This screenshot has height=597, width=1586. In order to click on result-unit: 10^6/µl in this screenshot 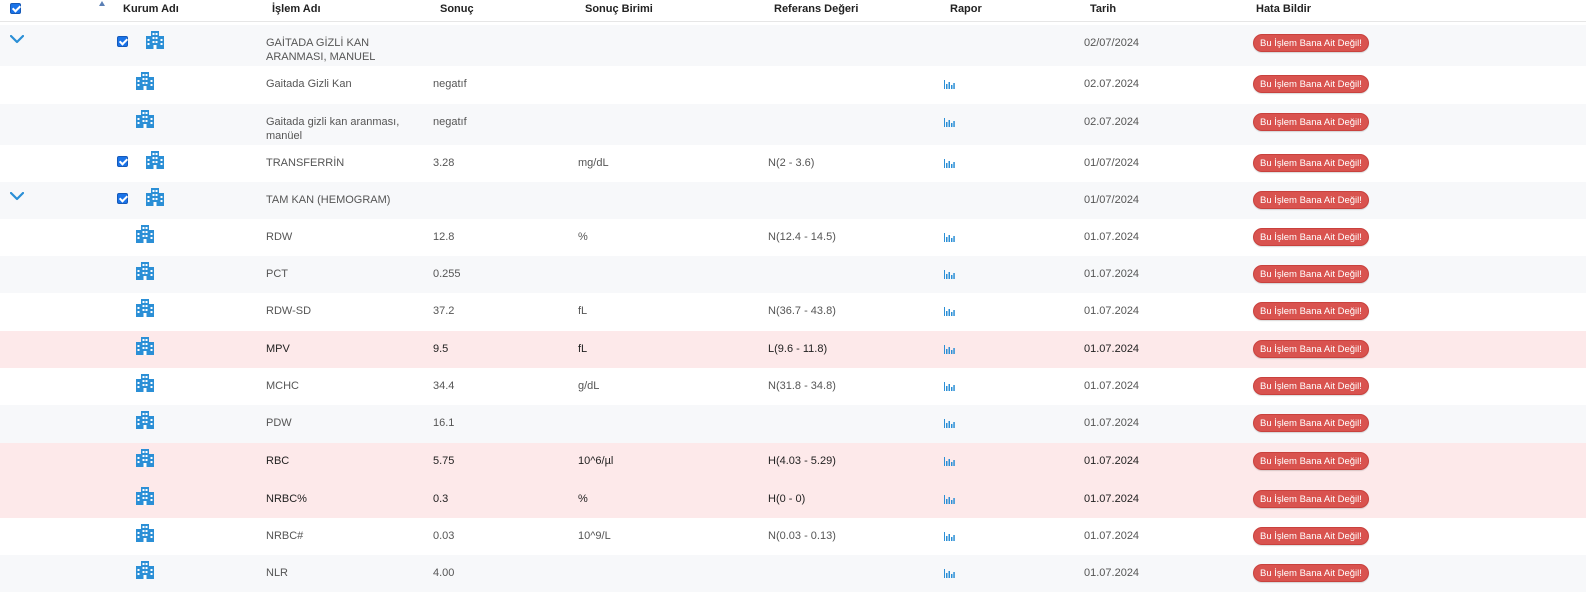, I will do `click(596, 461)`.